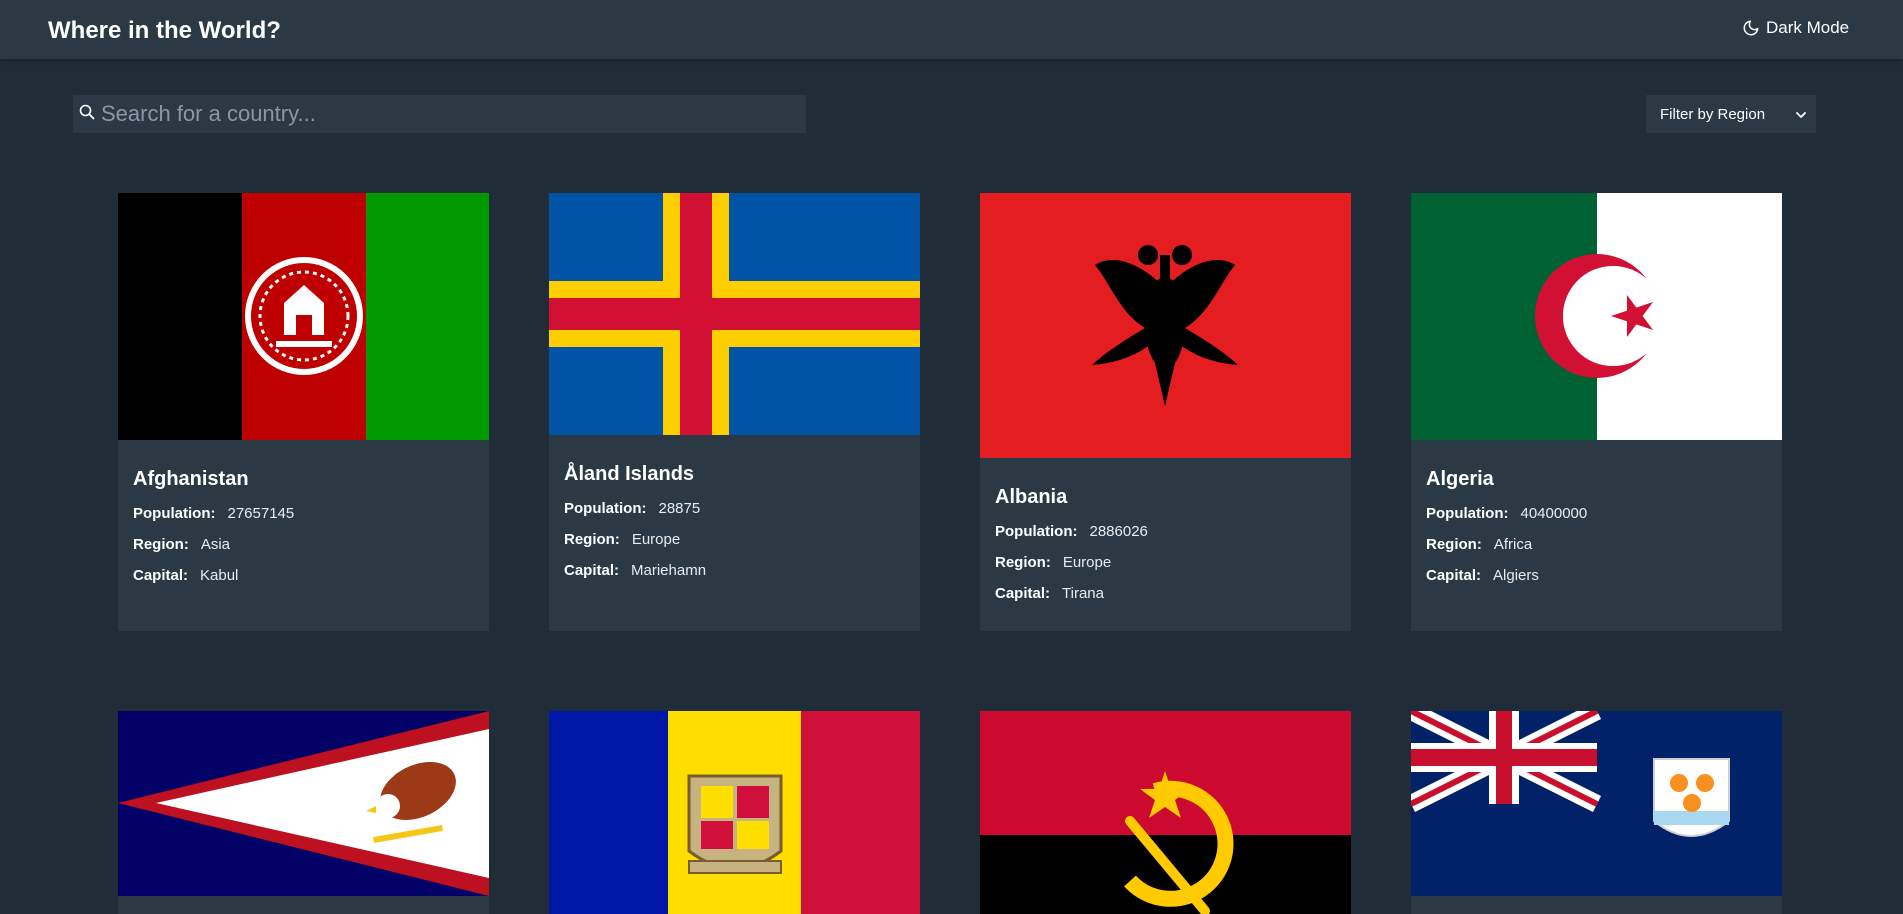 The image size is (1903, 914). I want to click on capital-value: Tirana, so click(1083, 593).